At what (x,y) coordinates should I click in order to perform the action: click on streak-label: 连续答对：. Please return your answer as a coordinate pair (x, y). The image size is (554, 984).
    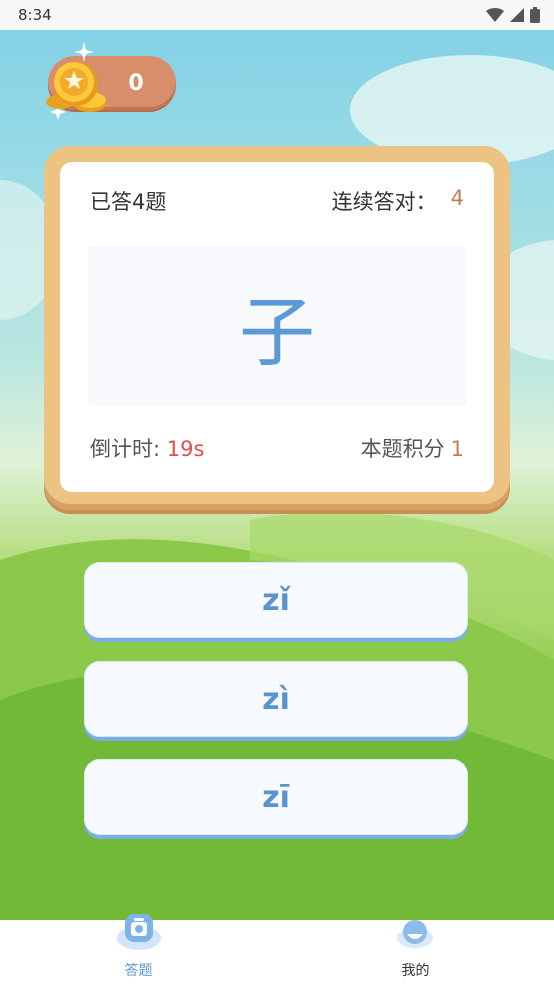
    Looking at the image, I should click on (384, 202).